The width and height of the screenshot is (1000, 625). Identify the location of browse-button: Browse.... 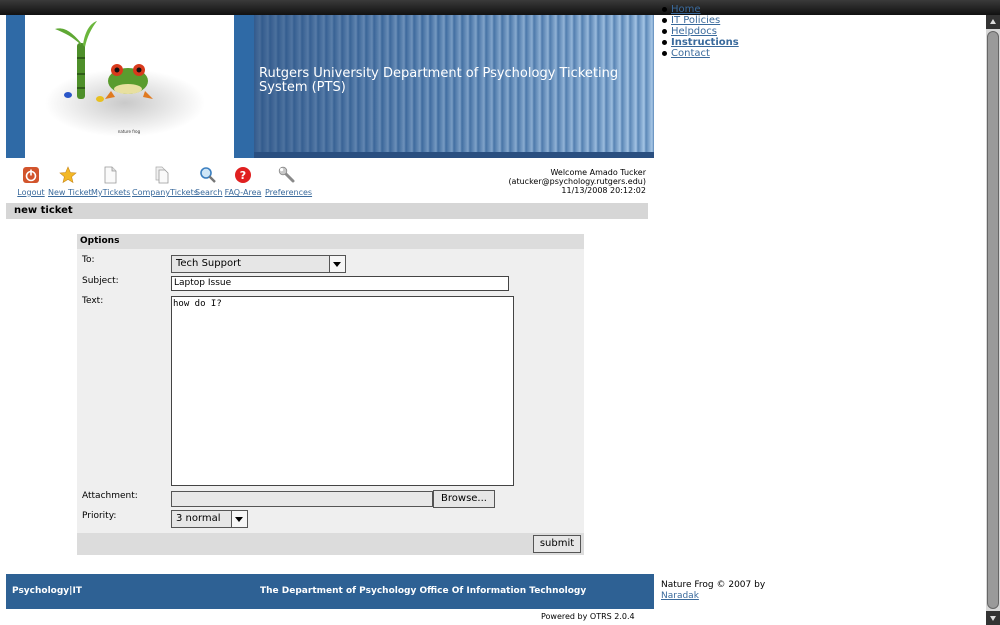
(464, 499).